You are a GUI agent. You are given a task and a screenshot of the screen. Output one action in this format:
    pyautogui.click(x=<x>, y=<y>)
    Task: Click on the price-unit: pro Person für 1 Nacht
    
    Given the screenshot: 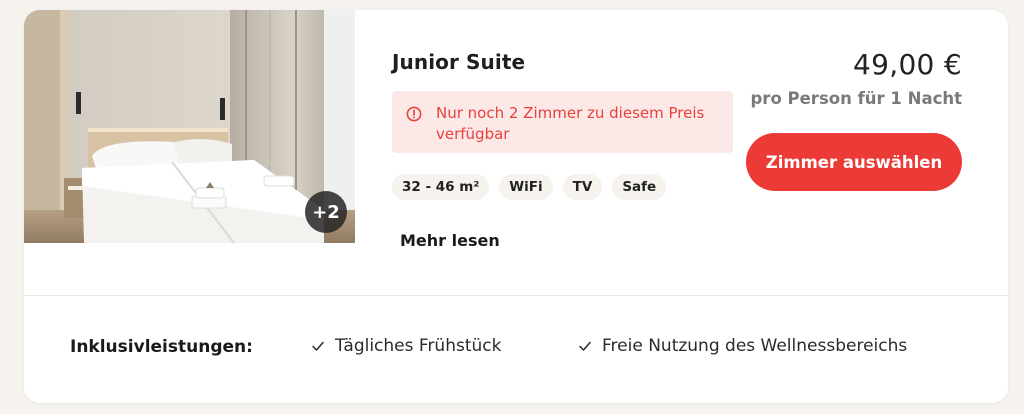 What is the action you would take?
    pyautogui.click(x=856, y=98)
    